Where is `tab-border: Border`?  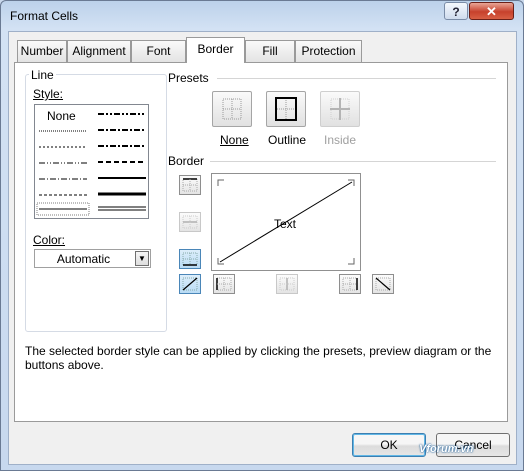
tab-border: Border is located at coordinates (215, 50).